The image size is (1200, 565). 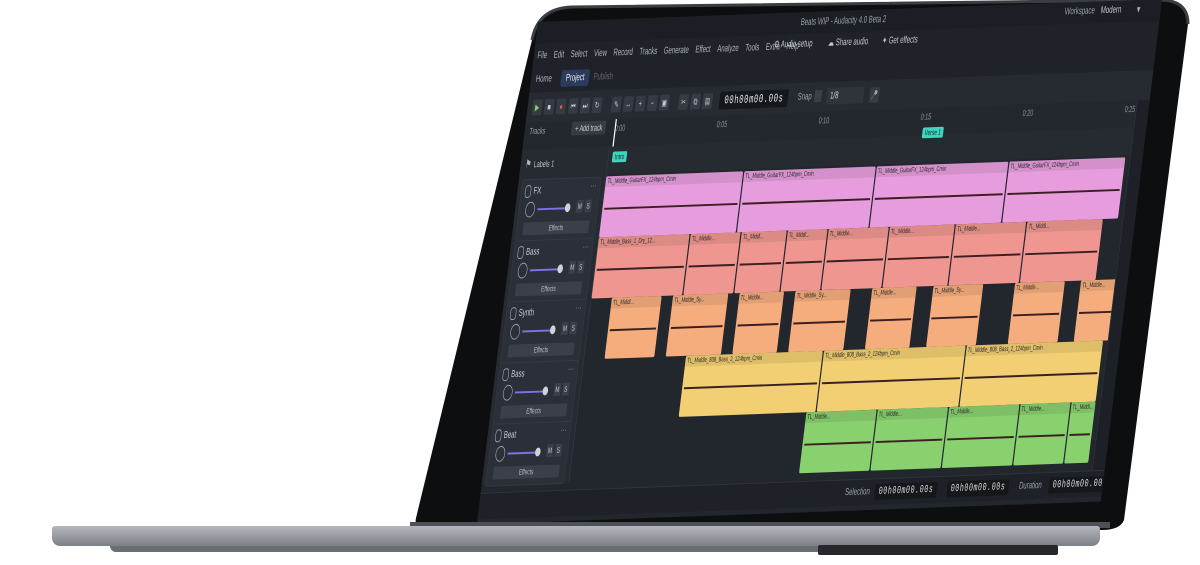 I want to click on chevron-down-icon: ▾, so click(x=1138, y=9).